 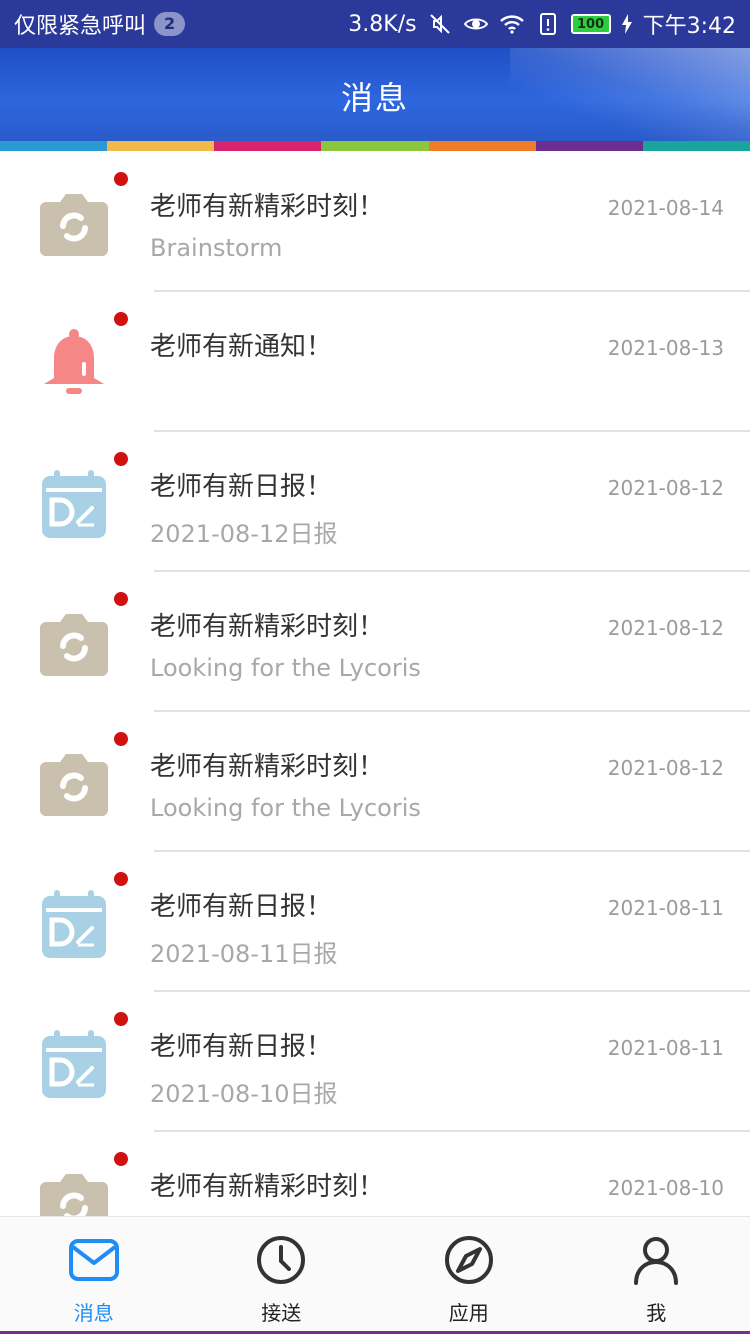 What do you see at coordinates (94, 1262) in the screenshot?
I see `envelope-icon` at bounding box center [94, 1262].